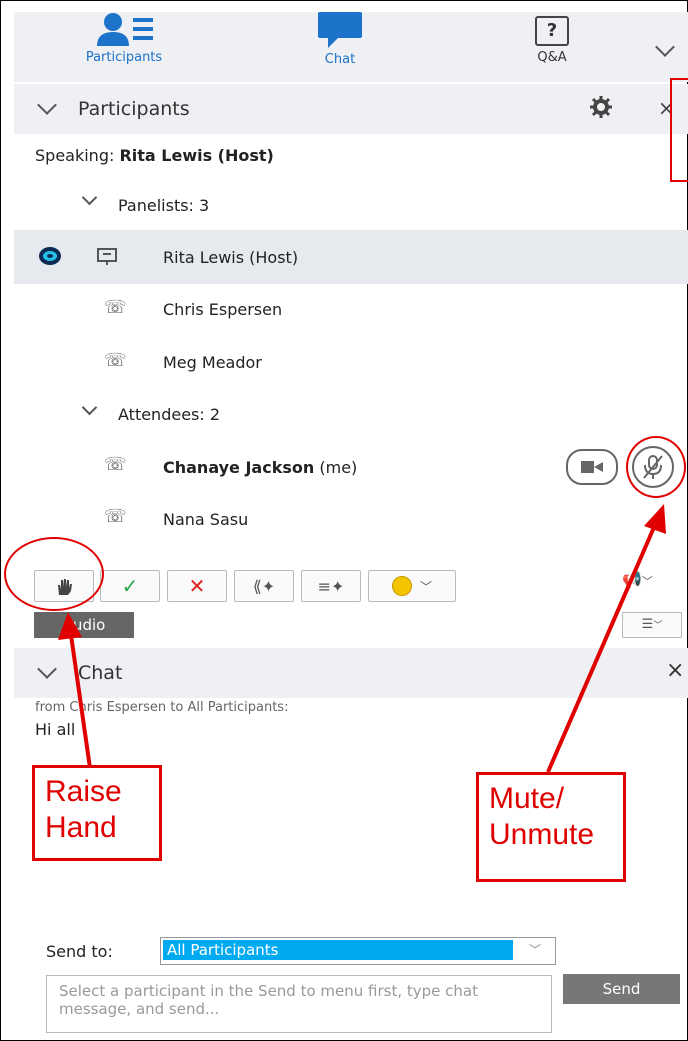  Describe the element at coordinates (79, 951) in the screenshot. I see `send-to-label: Send to:` at that location.